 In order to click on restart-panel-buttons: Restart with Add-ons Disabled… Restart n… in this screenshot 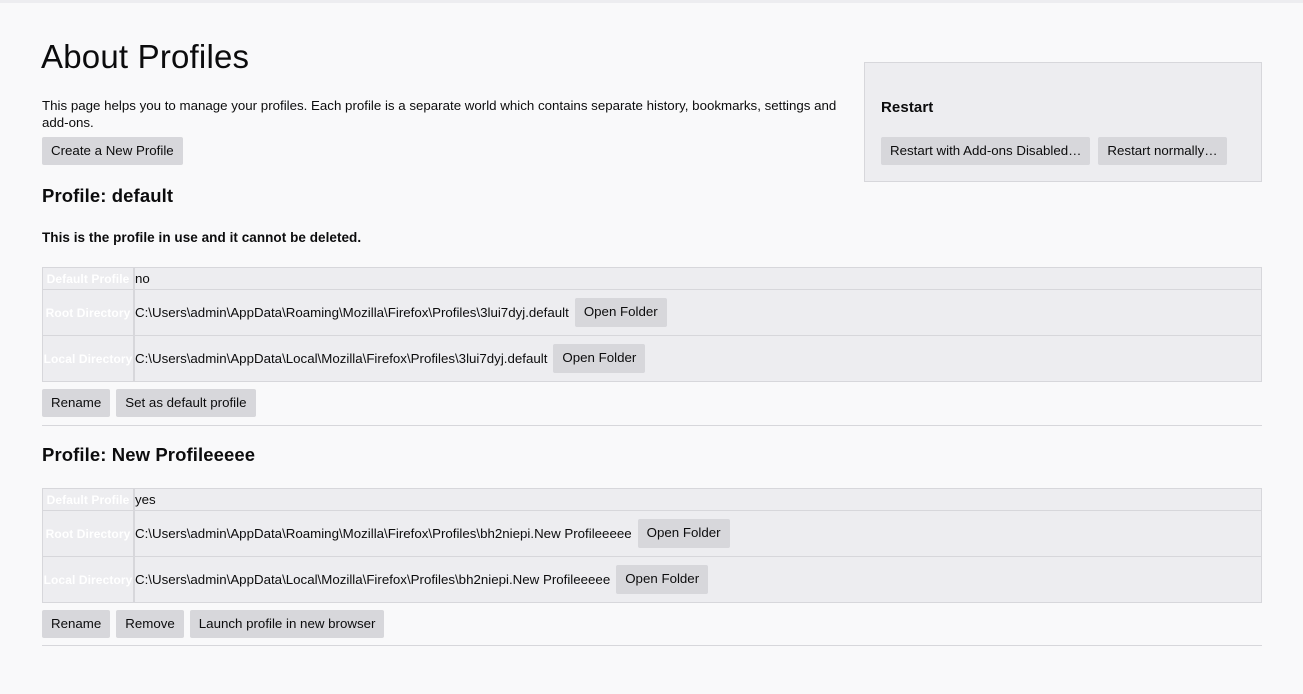, I will do `click(1054, 151)`.